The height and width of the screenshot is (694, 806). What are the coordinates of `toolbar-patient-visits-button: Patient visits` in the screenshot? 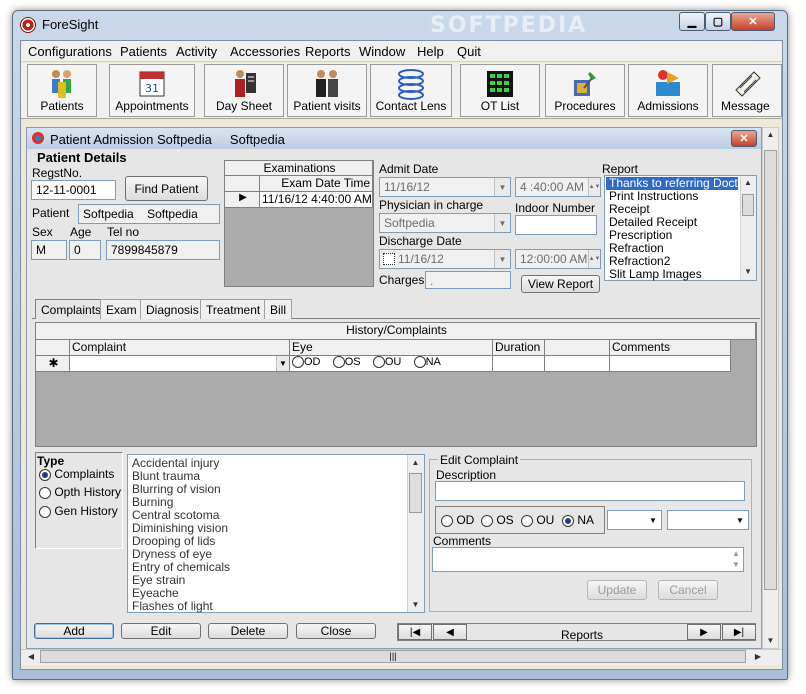 It's located at (327, 90).